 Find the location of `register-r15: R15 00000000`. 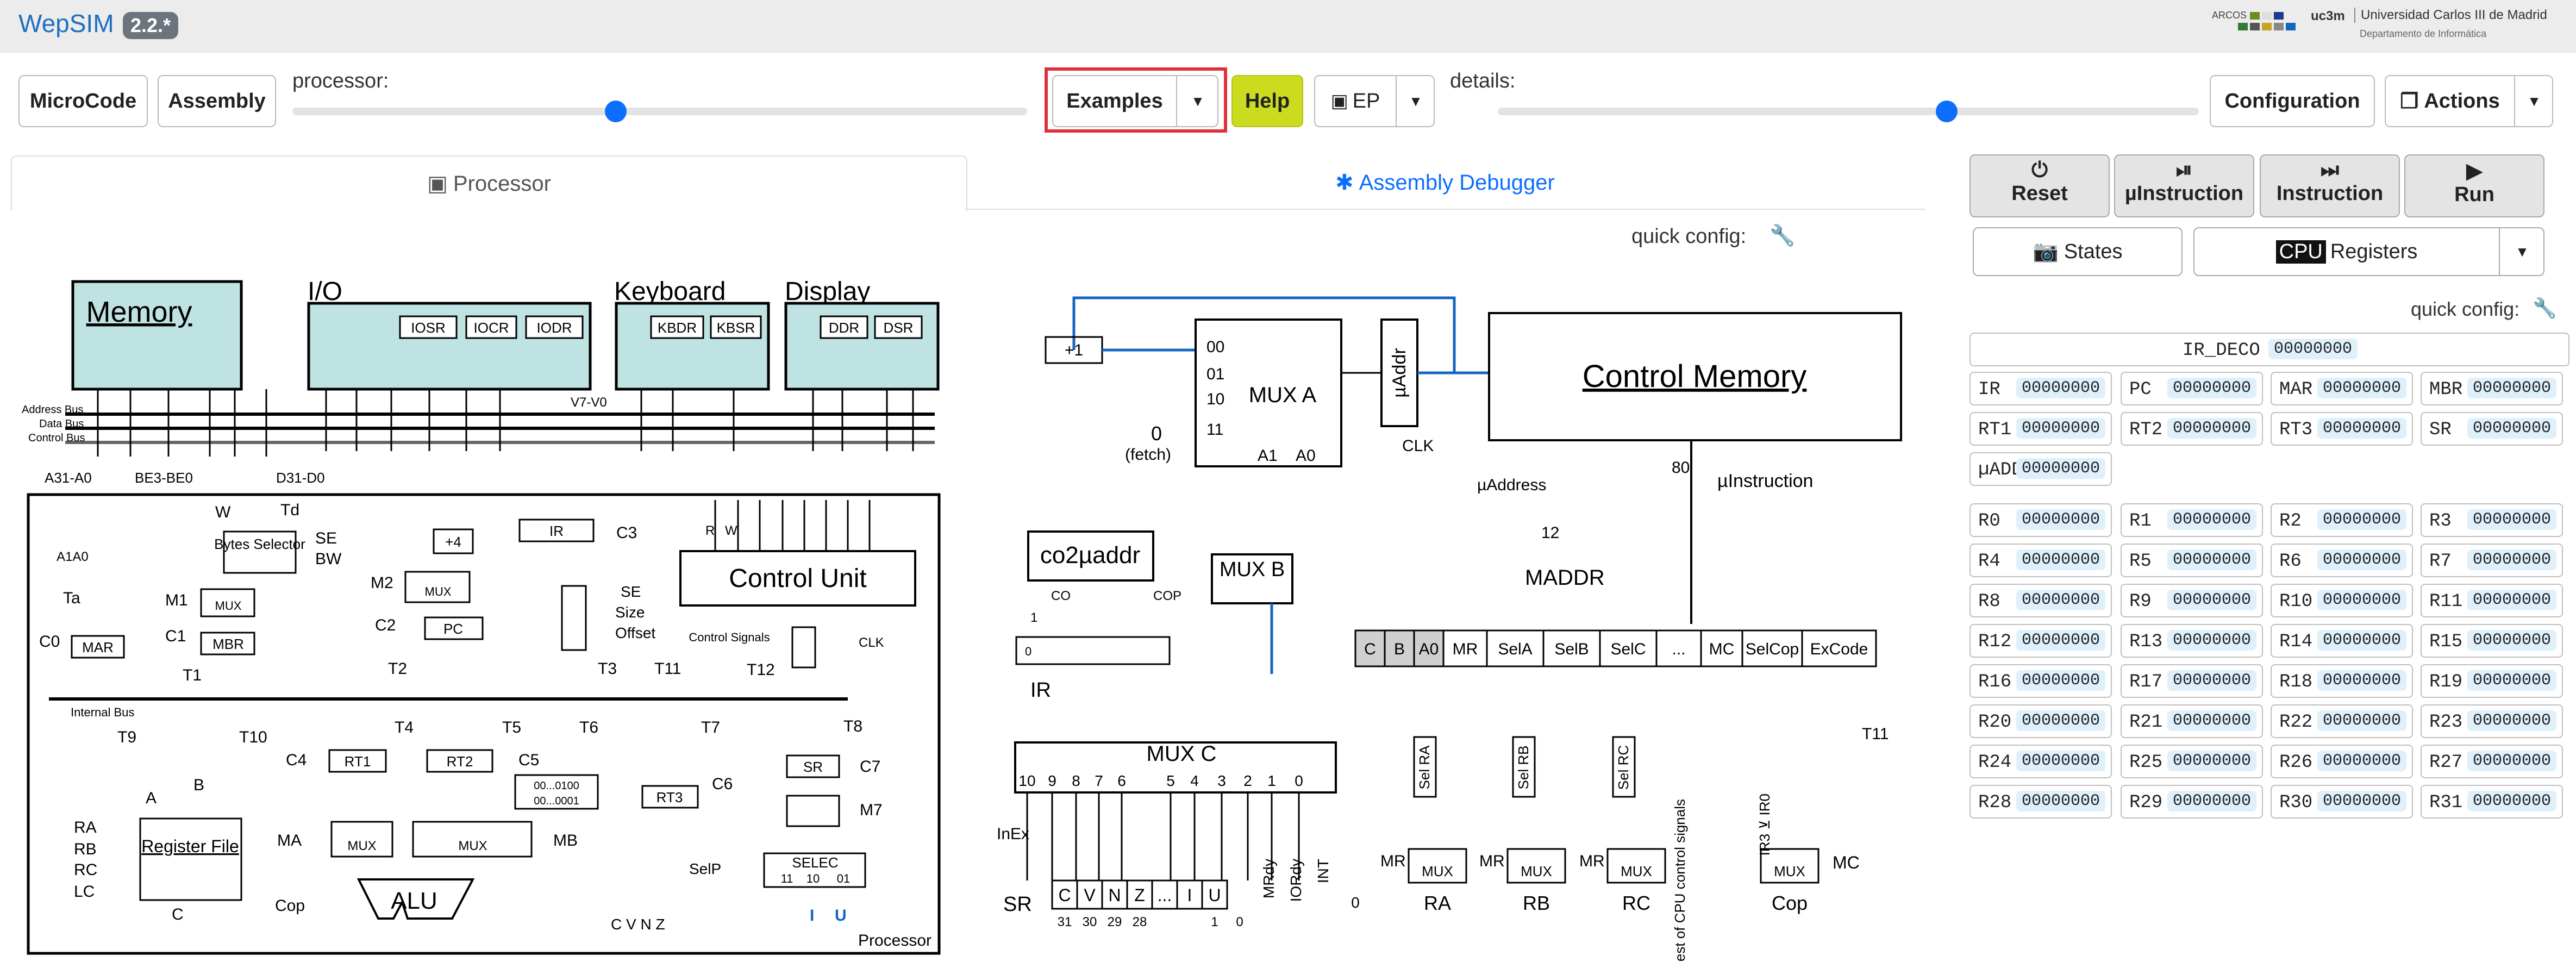

register-r15: R15 00000000 is located at coordinates (2492, 641).